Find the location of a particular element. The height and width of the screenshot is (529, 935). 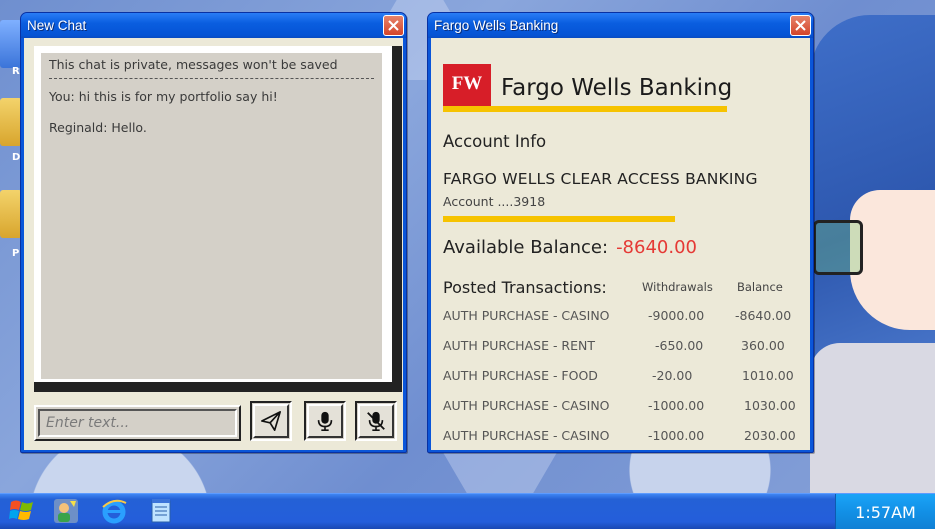

account-info-heading: Account Info is located at coordinates (495, 141).